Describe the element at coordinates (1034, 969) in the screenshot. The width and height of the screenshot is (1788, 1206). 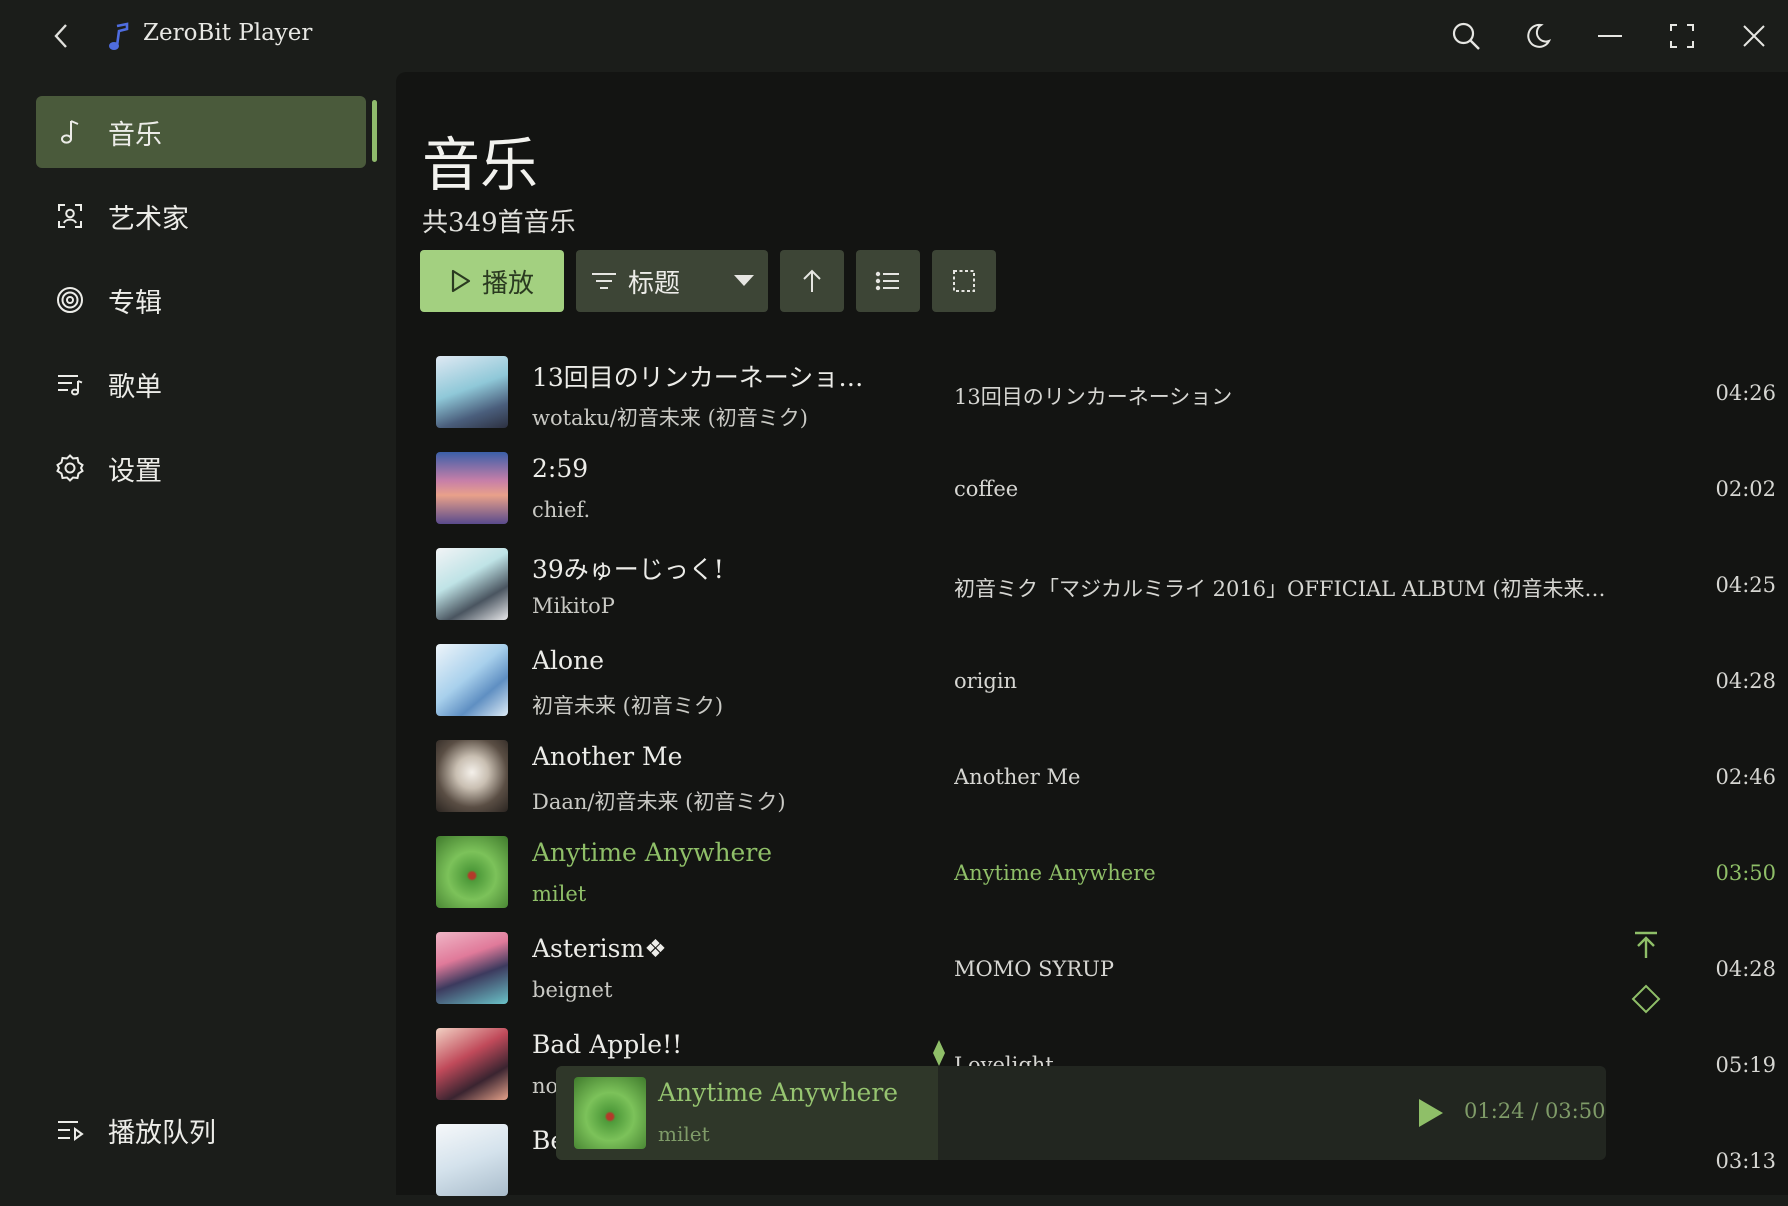
I see `song-album: MOMO SYRUP` at that location.